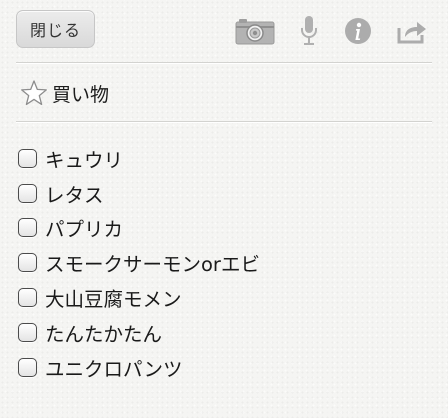  I want to click on note-title: 買い物, so click(80, 93).